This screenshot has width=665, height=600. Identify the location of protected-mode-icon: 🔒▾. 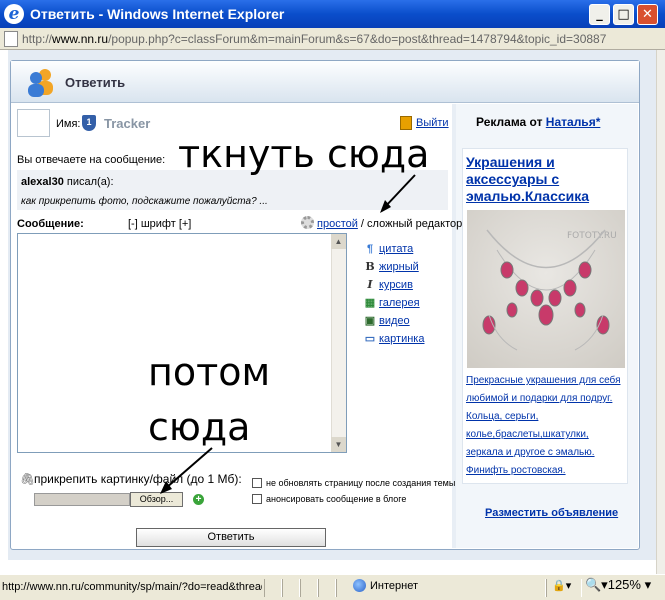
(561, 585).